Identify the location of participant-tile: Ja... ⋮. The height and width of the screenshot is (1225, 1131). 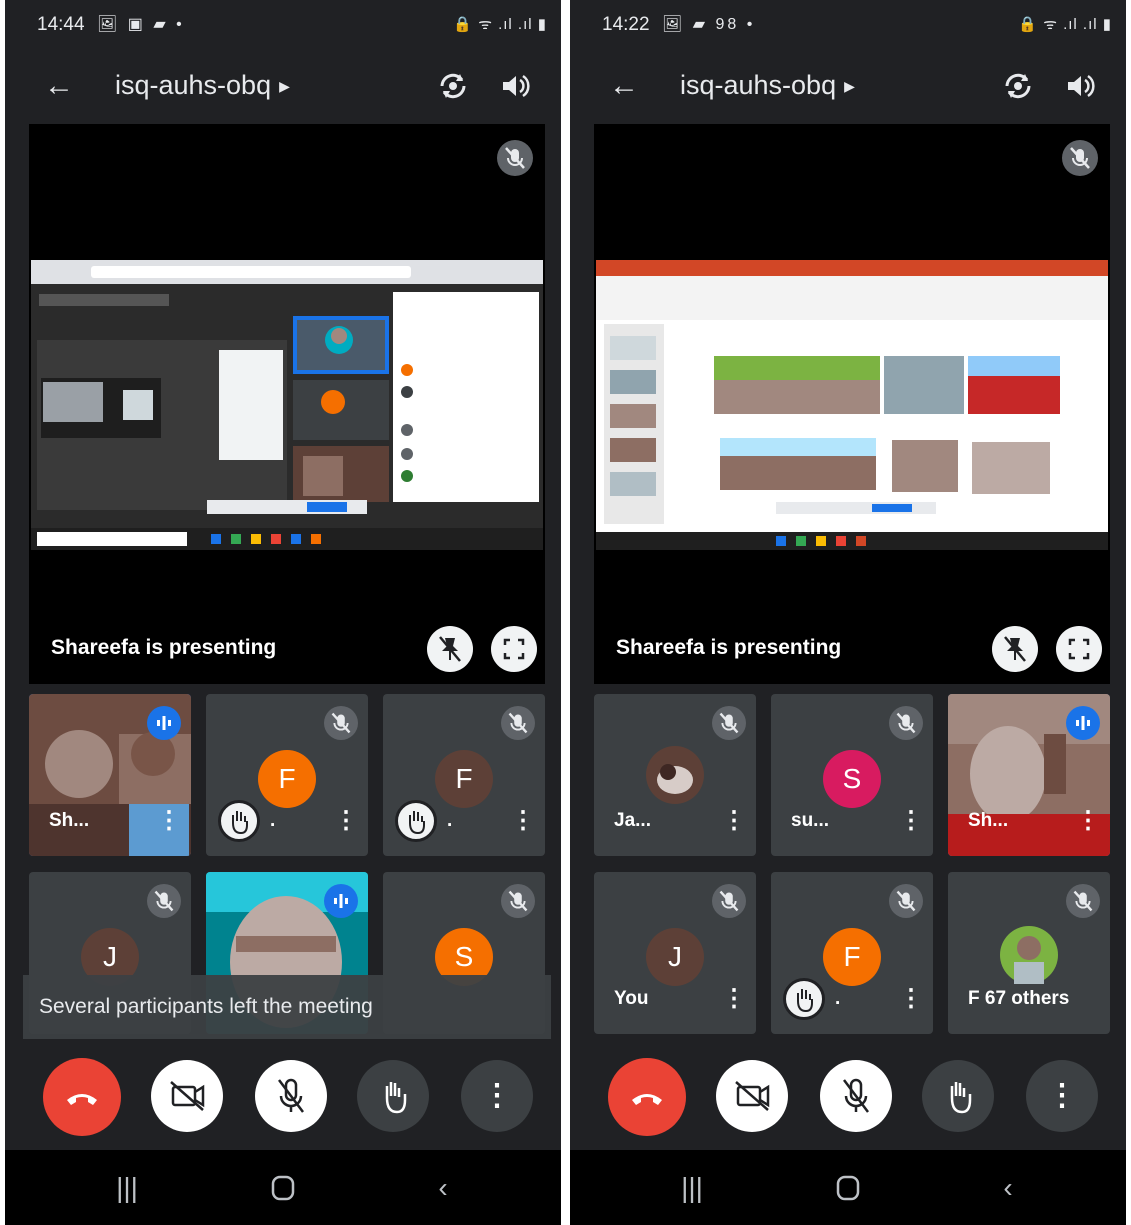
(675, 775).